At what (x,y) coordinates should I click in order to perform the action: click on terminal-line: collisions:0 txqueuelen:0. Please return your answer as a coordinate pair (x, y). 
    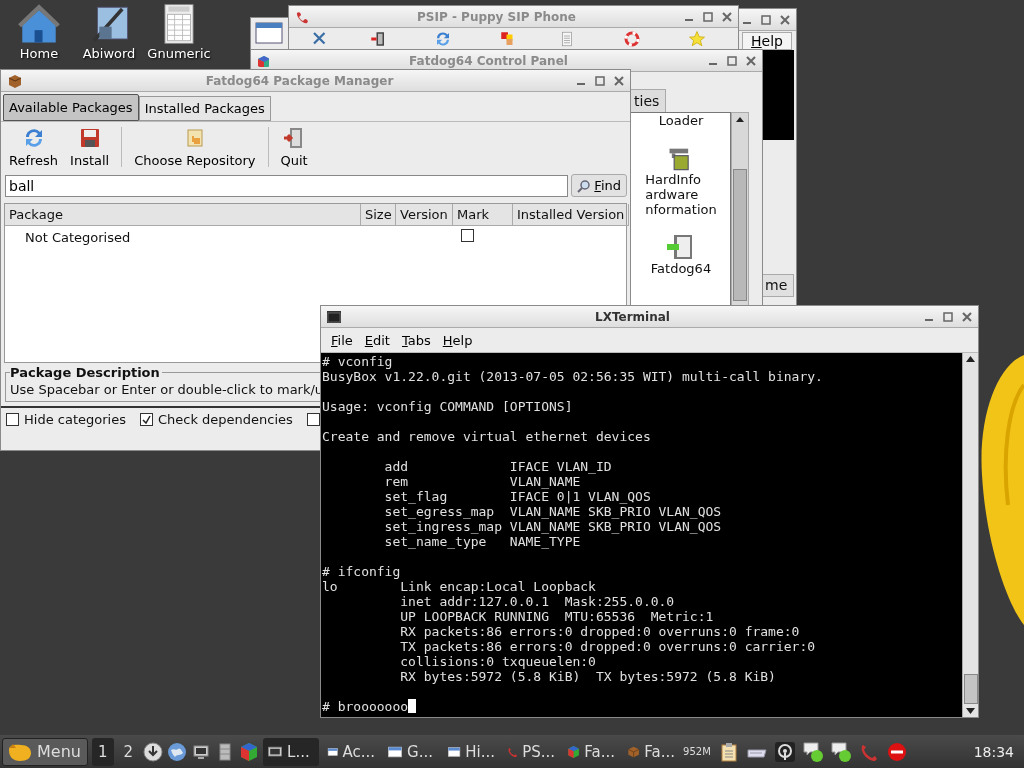
    Looking at the image, I should click on (498, 661).